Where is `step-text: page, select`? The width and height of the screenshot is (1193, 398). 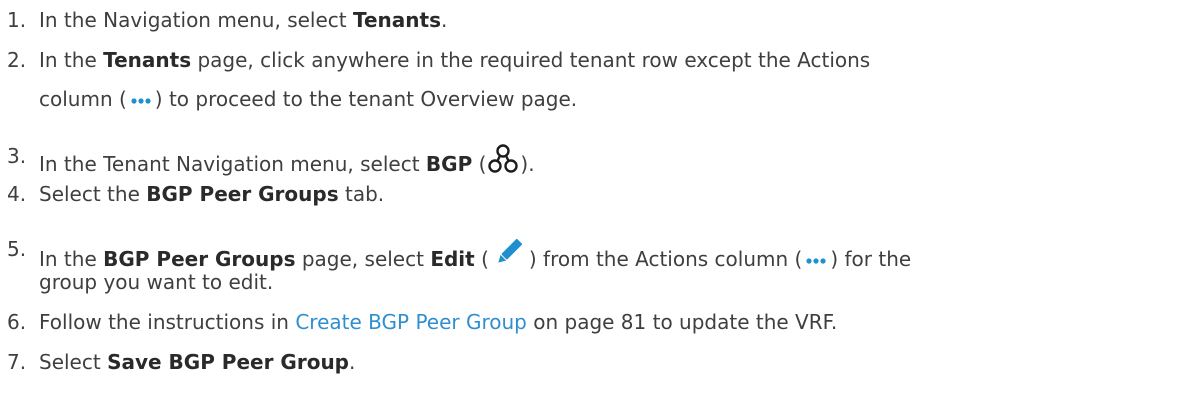 step-text: page, select is located at coordinates (363, 259).